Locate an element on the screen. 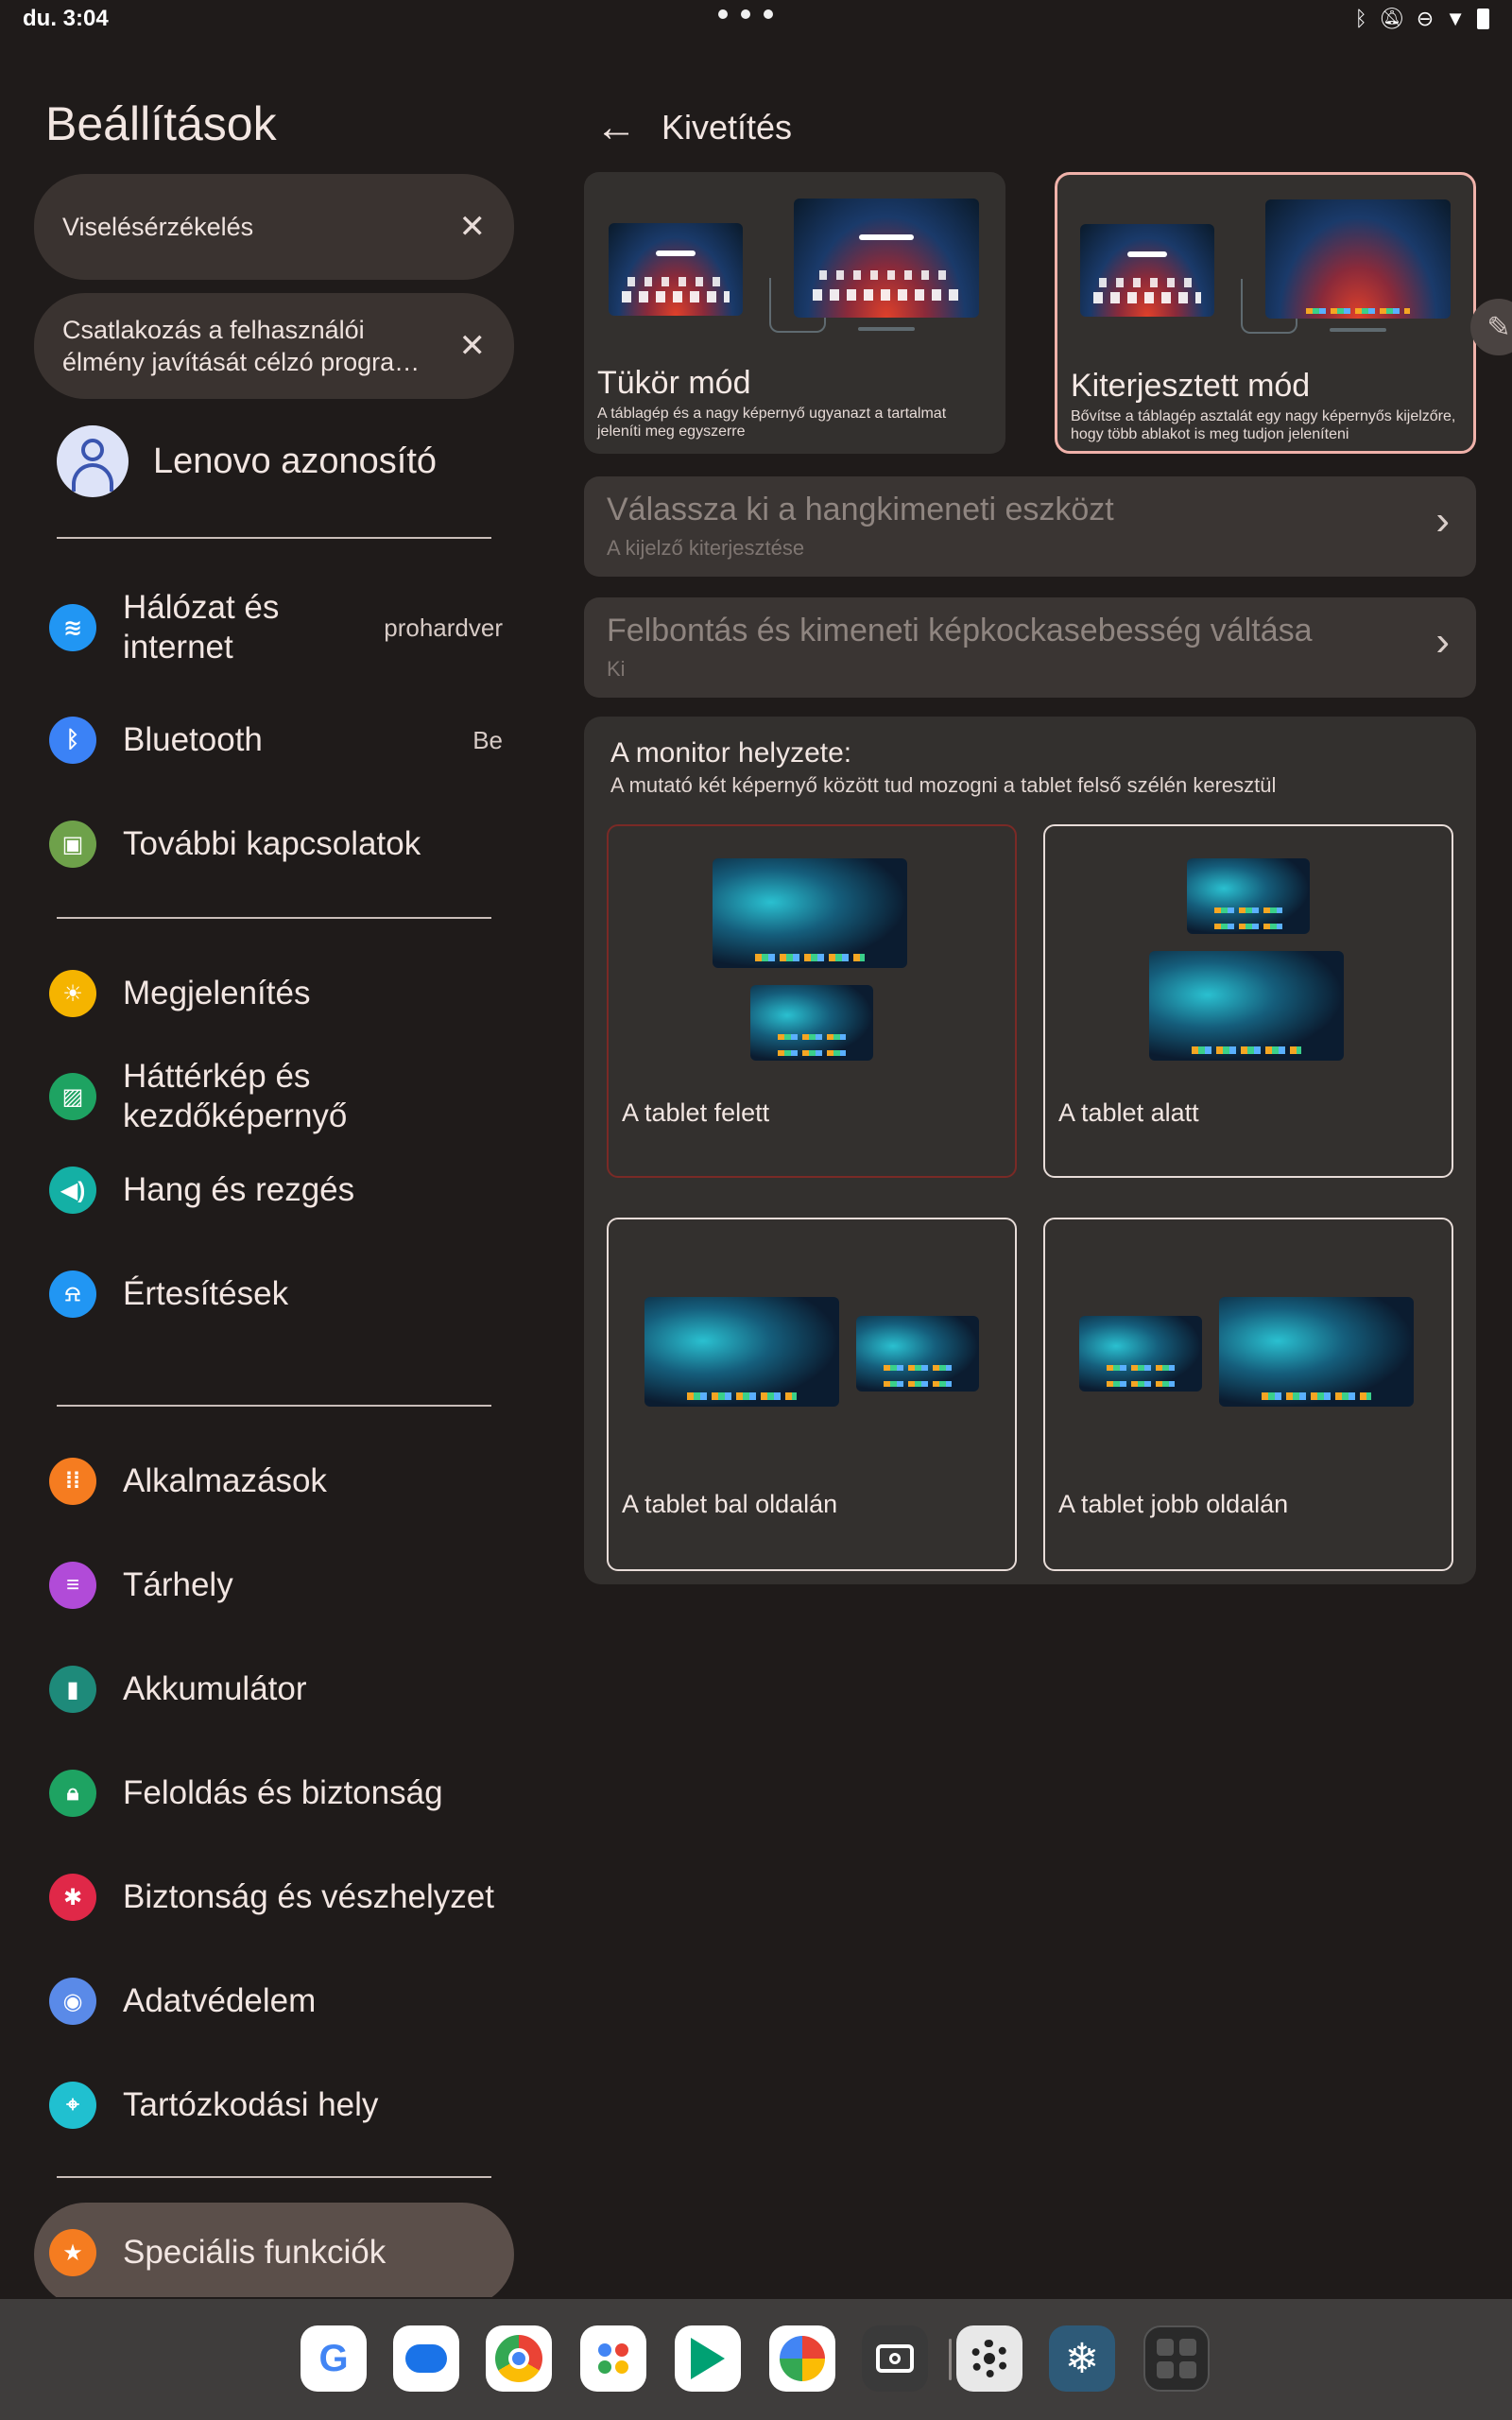  position-option-left: A tablet bal oldalán is located at coordinates (812, 1395).